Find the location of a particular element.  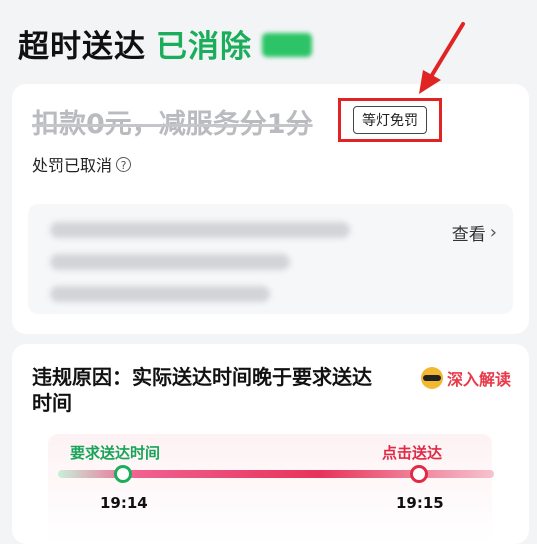

blurred-id-line is located at coordinates (160, 294).